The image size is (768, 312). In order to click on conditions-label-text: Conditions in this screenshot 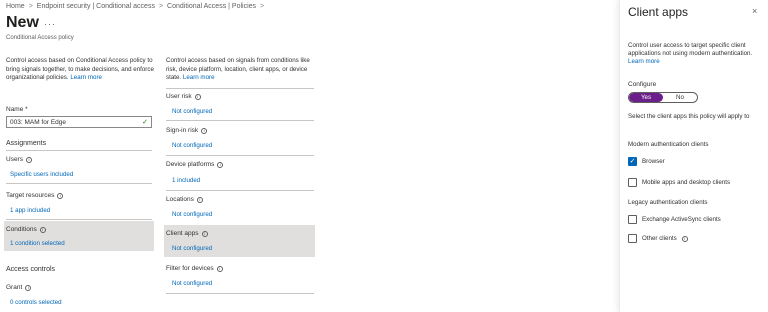, I will do `click(21, 229)`.